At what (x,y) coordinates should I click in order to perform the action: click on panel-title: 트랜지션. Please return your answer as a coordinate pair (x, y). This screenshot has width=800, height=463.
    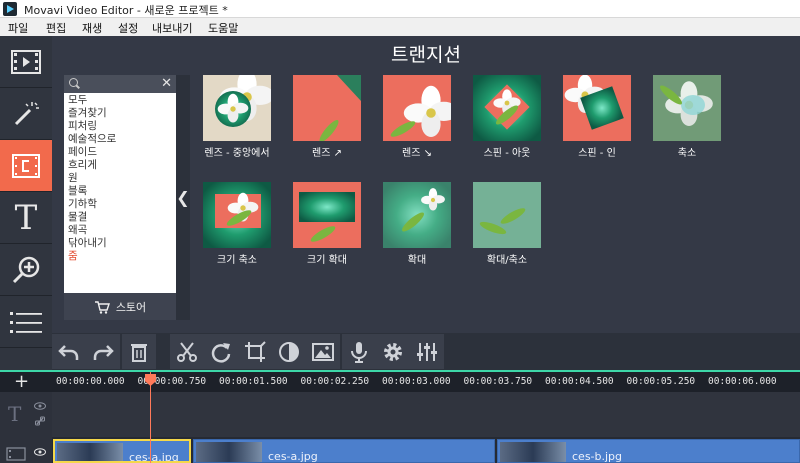
    Looking at the image, I should click on (426, 55).